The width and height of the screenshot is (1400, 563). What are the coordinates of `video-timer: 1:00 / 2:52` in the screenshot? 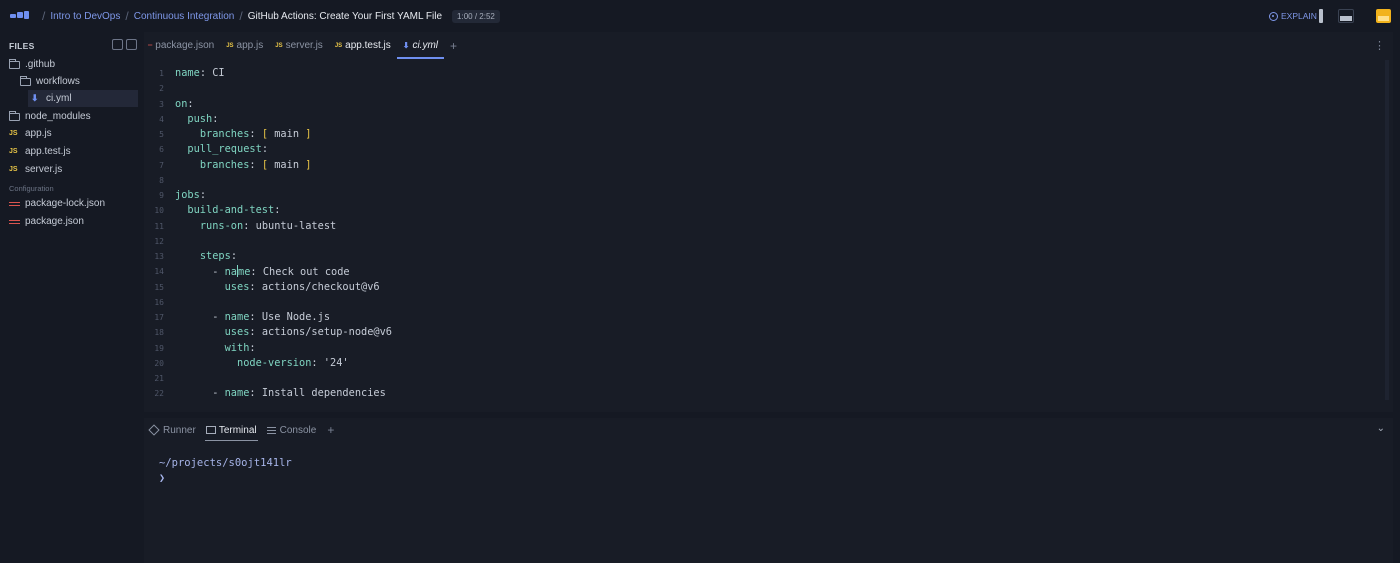 It's located at (476, 16).